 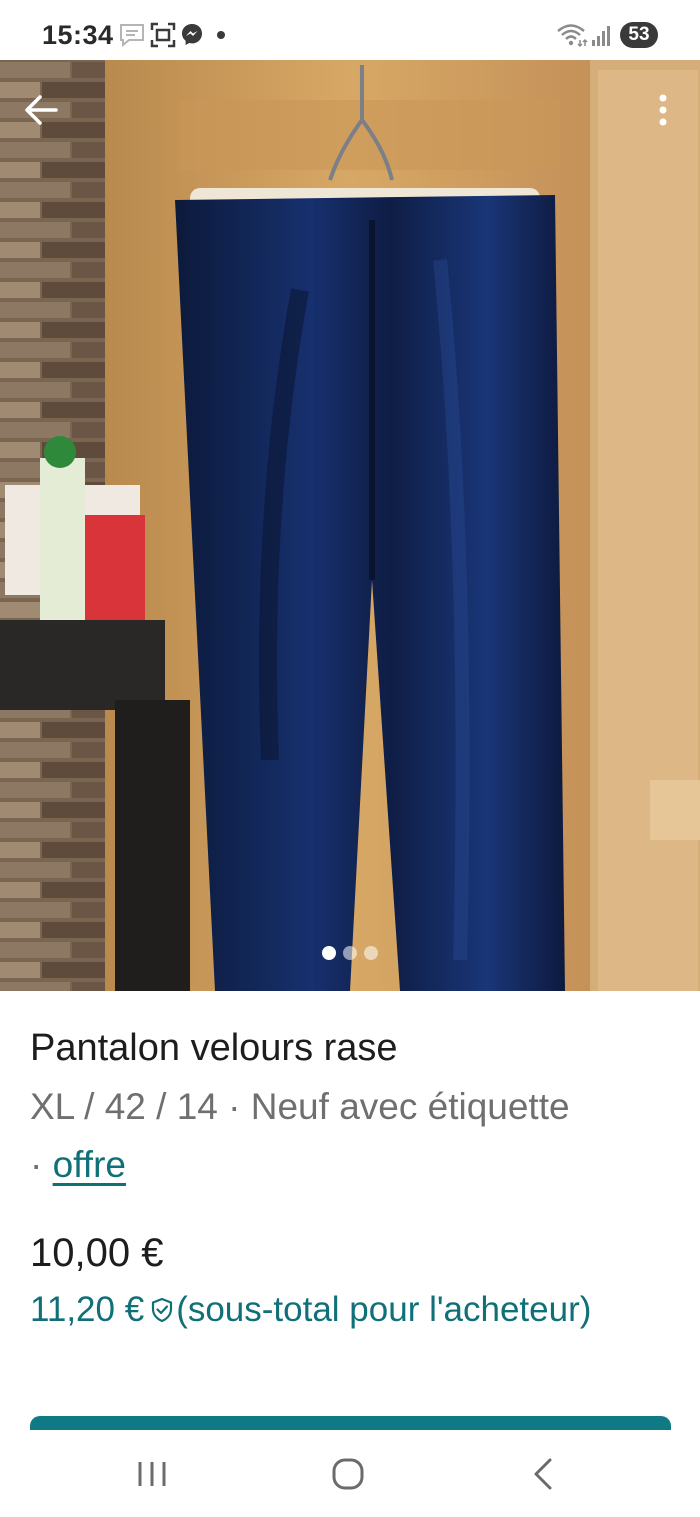 I want to click on home-icon, so click(x=348, y=1474).